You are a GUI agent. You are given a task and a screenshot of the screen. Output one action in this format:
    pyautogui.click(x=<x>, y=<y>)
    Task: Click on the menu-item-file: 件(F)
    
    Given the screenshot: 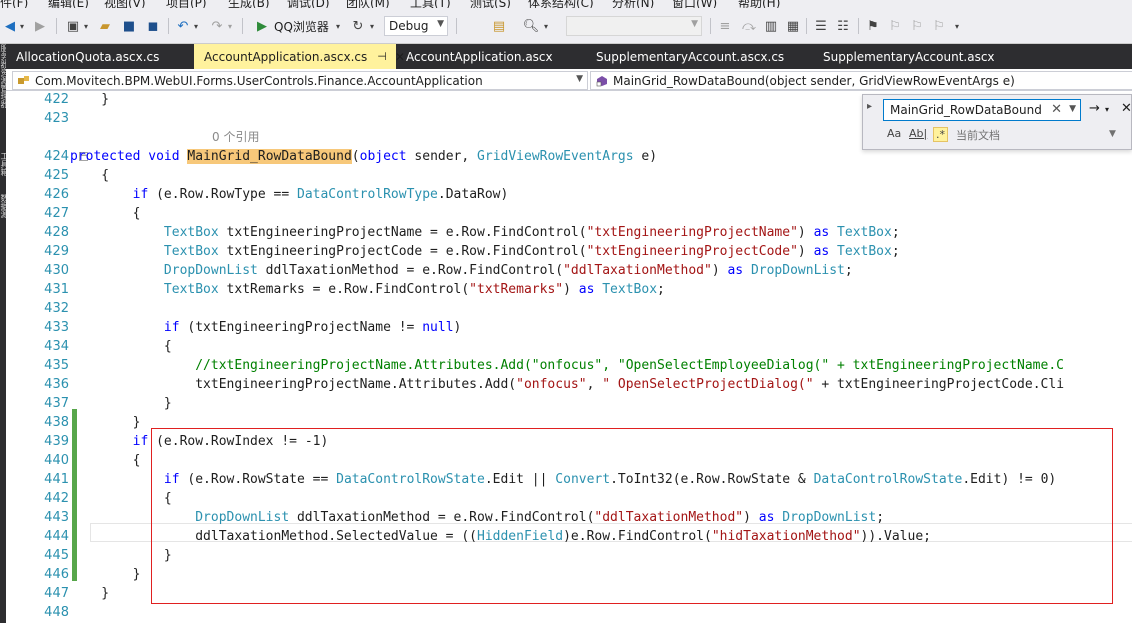 What is the action you would take?
    pyautogui.click(x=14, y=4)
    